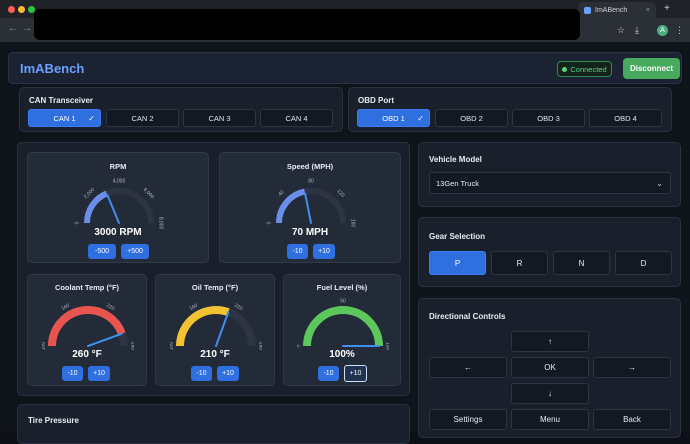 The width and height of the screenshot is (690, 444). I want to click on obd-3-button: OBD 3, so click(548, 118).